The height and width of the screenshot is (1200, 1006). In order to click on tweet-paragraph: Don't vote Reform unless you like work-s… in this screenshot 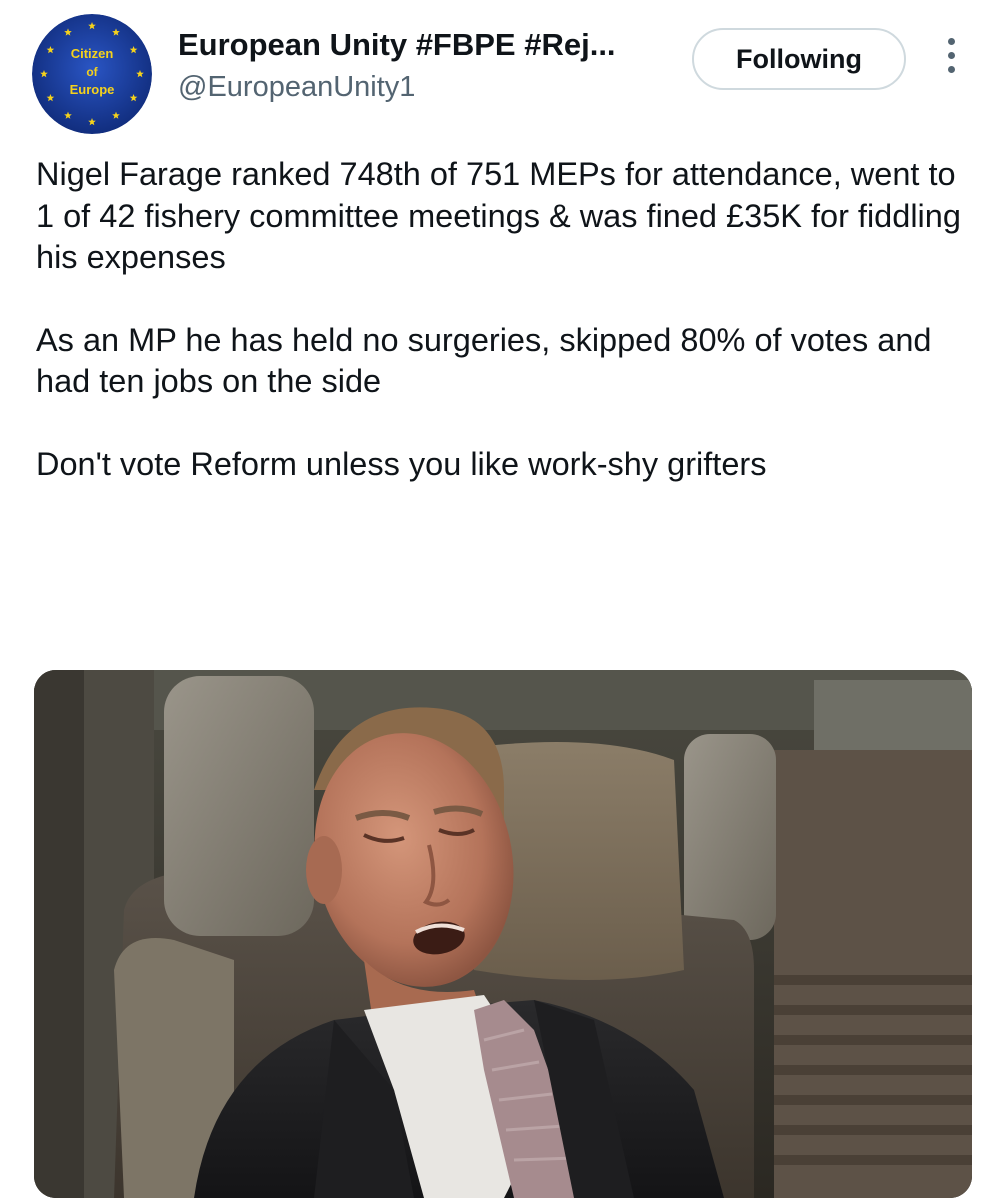, I will do `click(401, 463)`.